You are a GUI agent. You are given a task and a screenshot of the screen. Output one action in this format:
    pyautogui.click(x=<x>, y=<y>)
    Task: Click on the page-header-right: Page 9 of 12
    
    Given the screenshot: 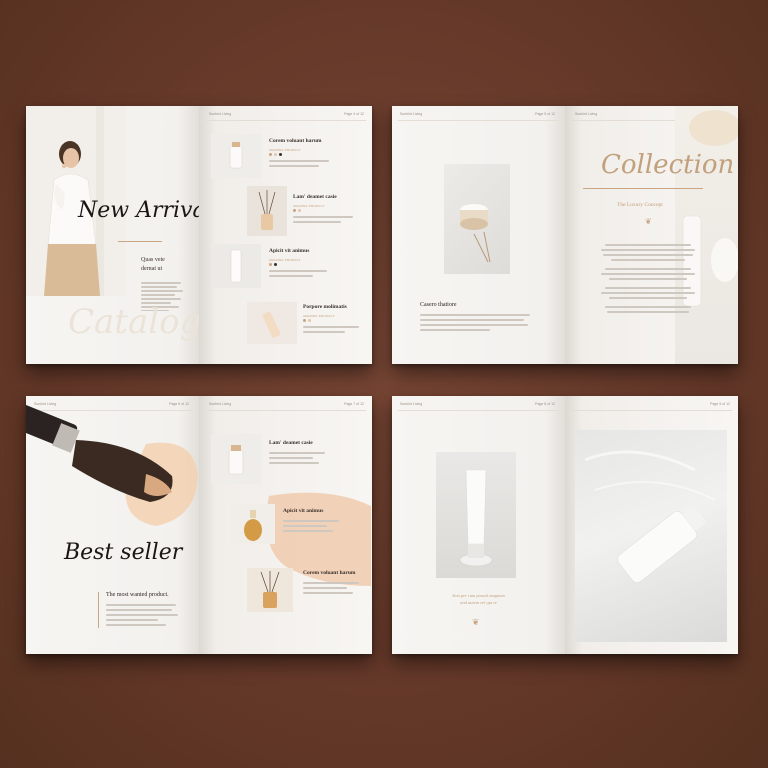 What is the action you would take?
    pyautogui.click(x=720, y=404)
    